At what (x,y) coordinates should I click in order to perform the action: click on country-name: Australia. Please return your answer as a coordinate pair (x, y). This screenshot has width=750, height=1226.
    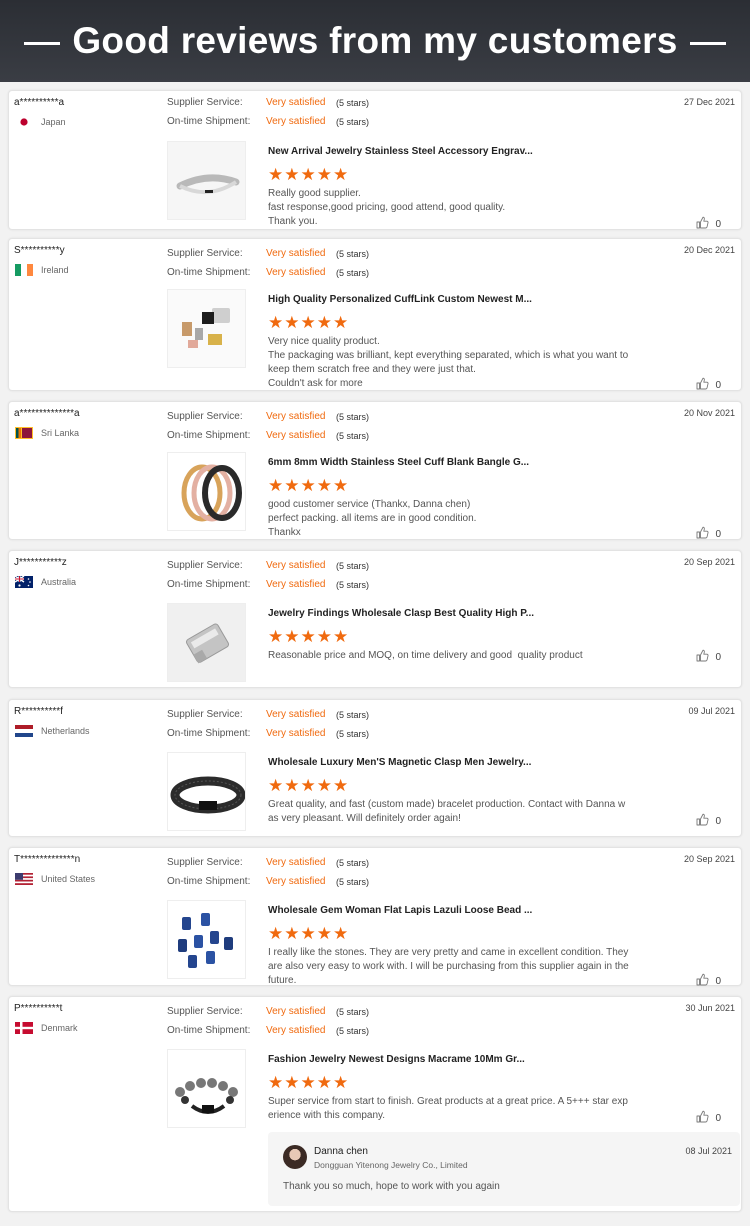
    Looking at the image, I should click on (59, 582).